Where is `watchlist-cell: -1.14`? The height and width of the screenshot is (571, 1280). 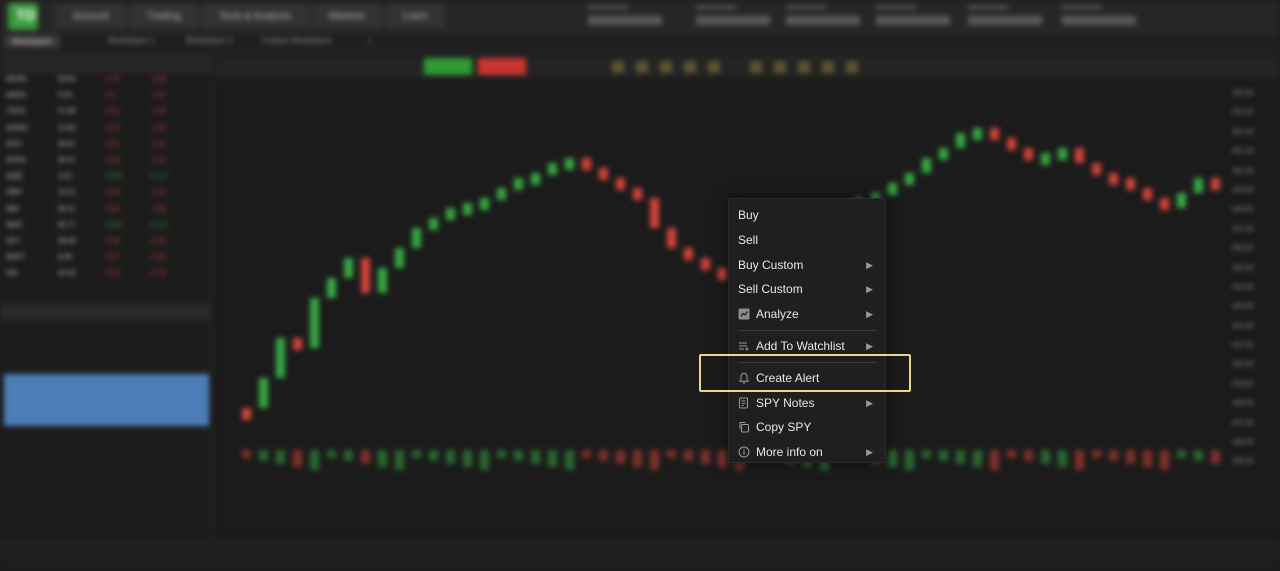 watchlist-cell: -1.14 is located at coordinates (158, 193).